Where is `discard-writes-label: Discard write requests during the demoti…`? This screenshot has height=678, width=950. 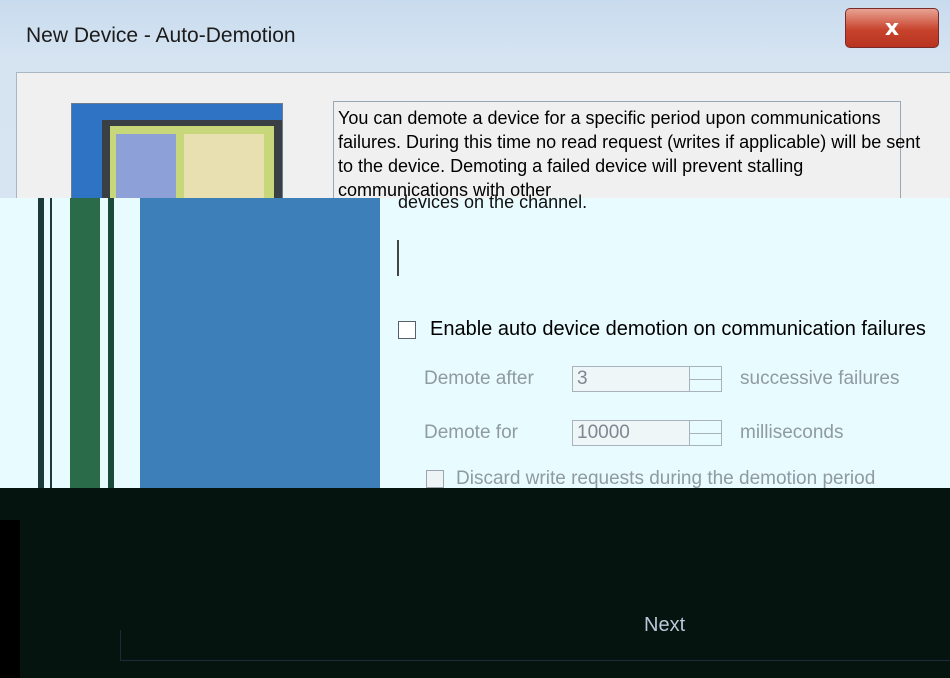
discard-writes-label: Discard write requests during the demoti… is located at coordinates (666, 478).